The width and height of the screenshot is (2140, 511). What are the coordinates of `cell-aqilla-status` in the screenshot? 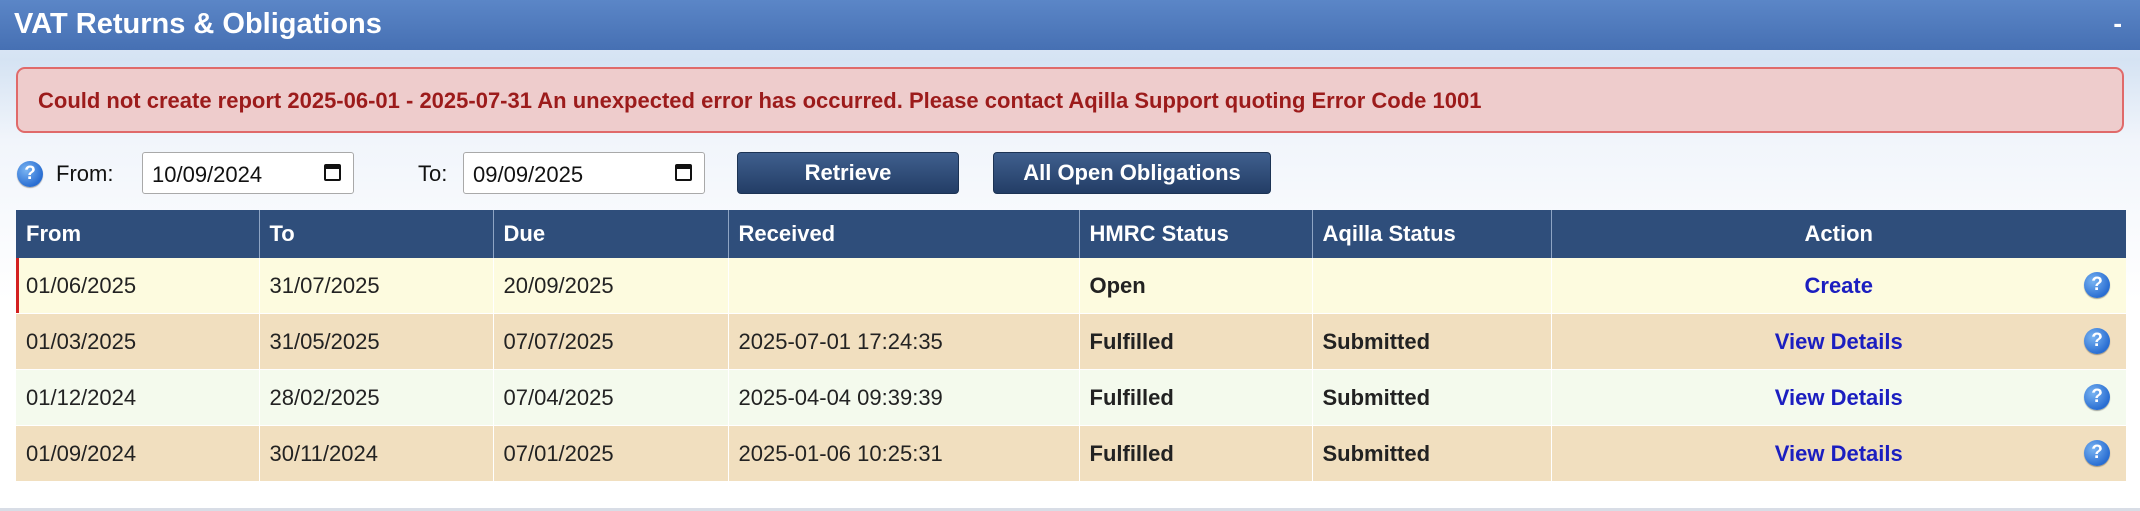 It's located at (1432, 286).